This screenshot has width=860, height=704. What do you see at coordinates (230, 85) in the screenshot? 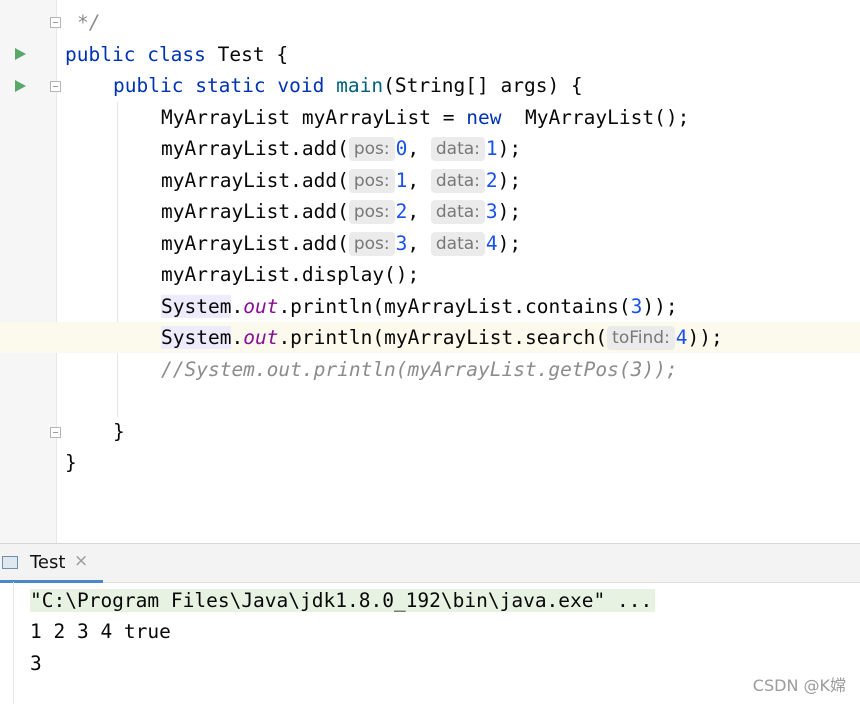
I see `keyword: static` at bounding box center [230, 85].